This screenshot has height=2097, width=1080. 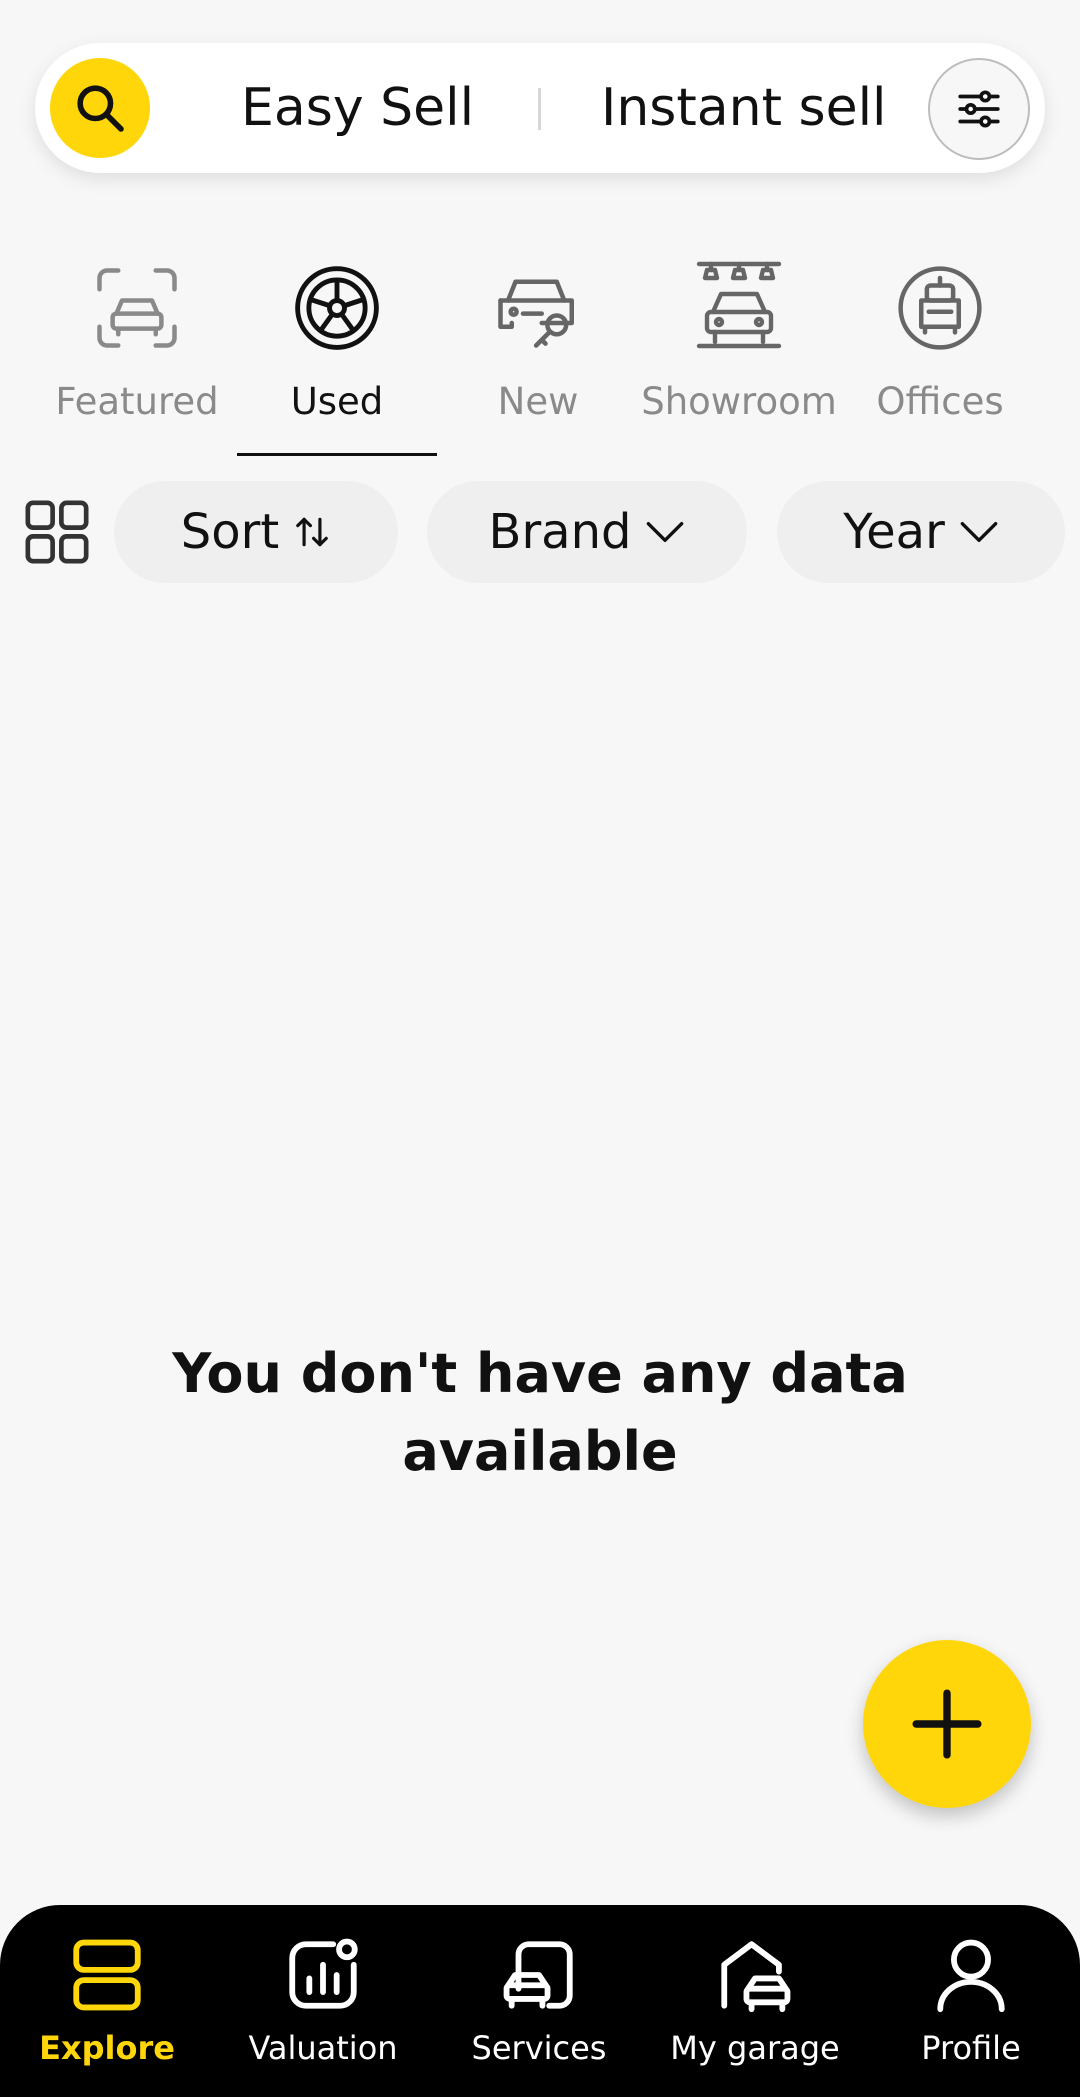 I want to click on search-button, so click(x=100, y=108).